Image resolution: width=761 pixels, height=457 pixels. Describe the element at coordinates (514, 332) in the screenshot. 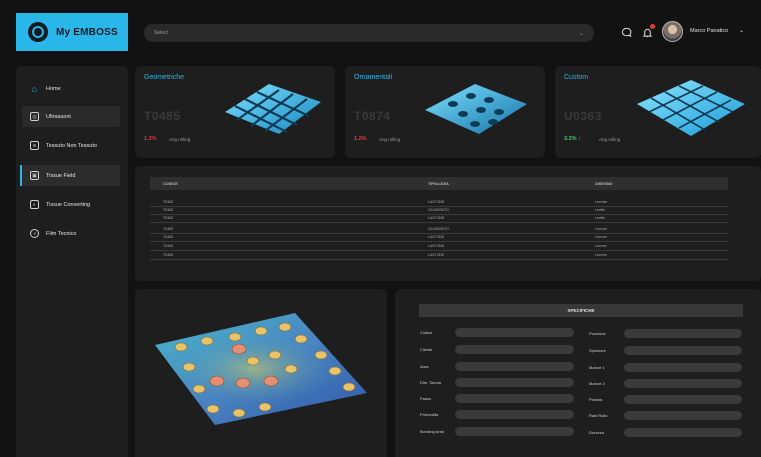

I see `spec-field-codice` at that location.